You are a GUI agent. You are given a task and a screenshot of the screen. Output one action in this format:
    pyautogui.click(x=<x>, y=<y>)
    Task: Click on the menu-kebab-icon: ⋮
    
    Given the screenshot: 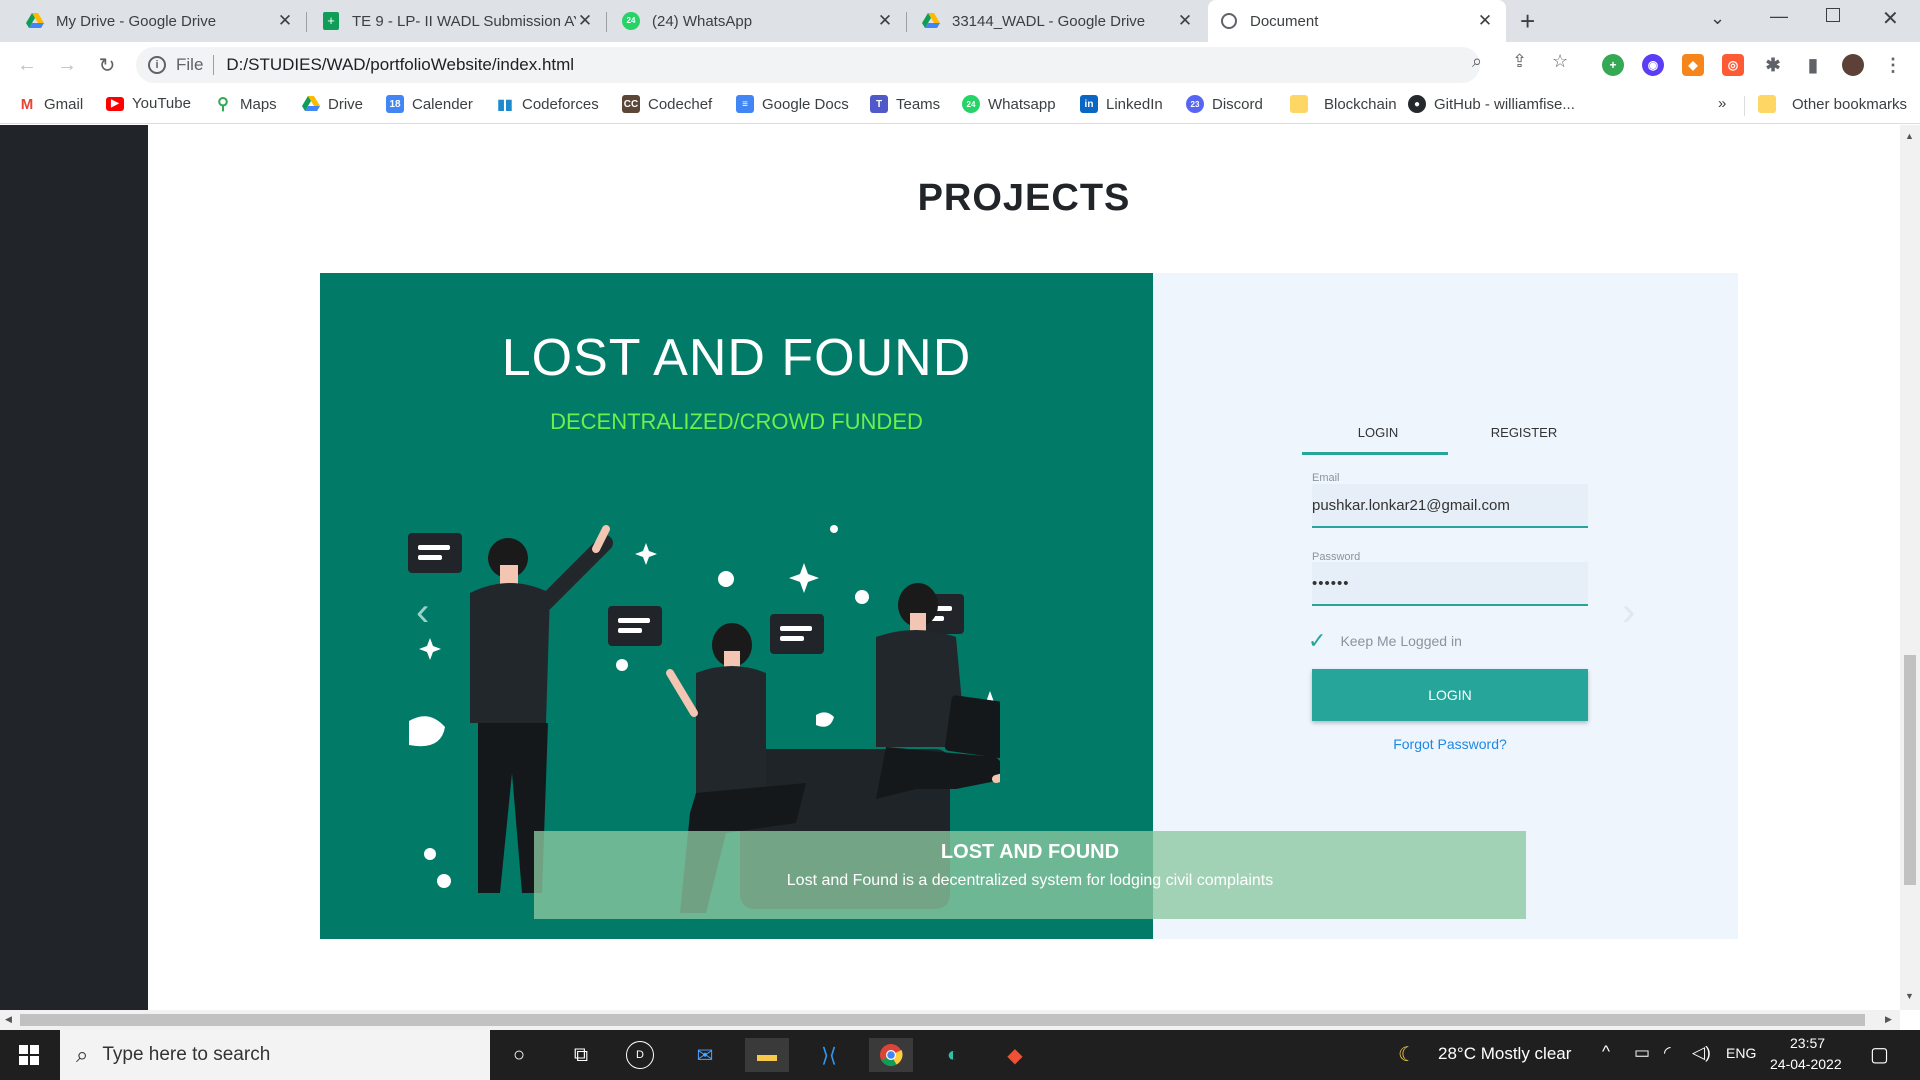 What is the action you would take?
    pyautogui.click(x=1893, y=65)
    